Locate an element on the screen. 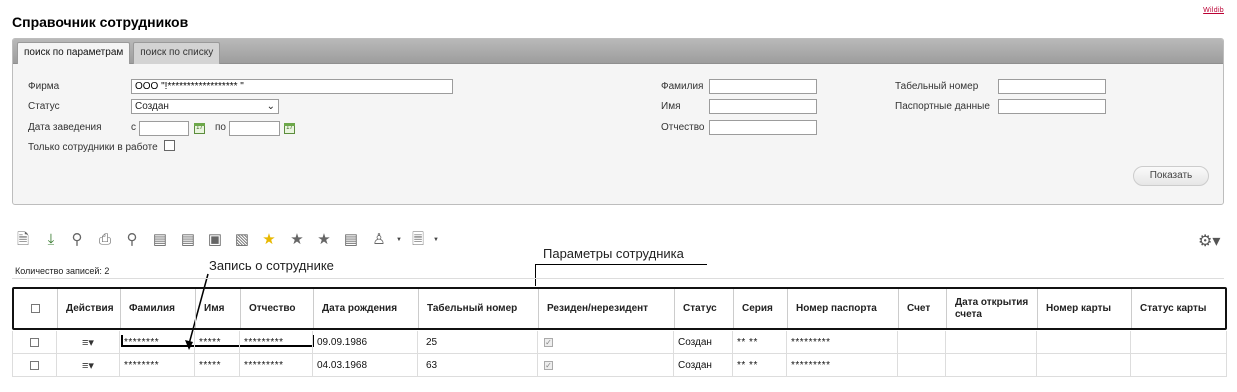  select-all-checkbox is located at coordinates (35, 308).